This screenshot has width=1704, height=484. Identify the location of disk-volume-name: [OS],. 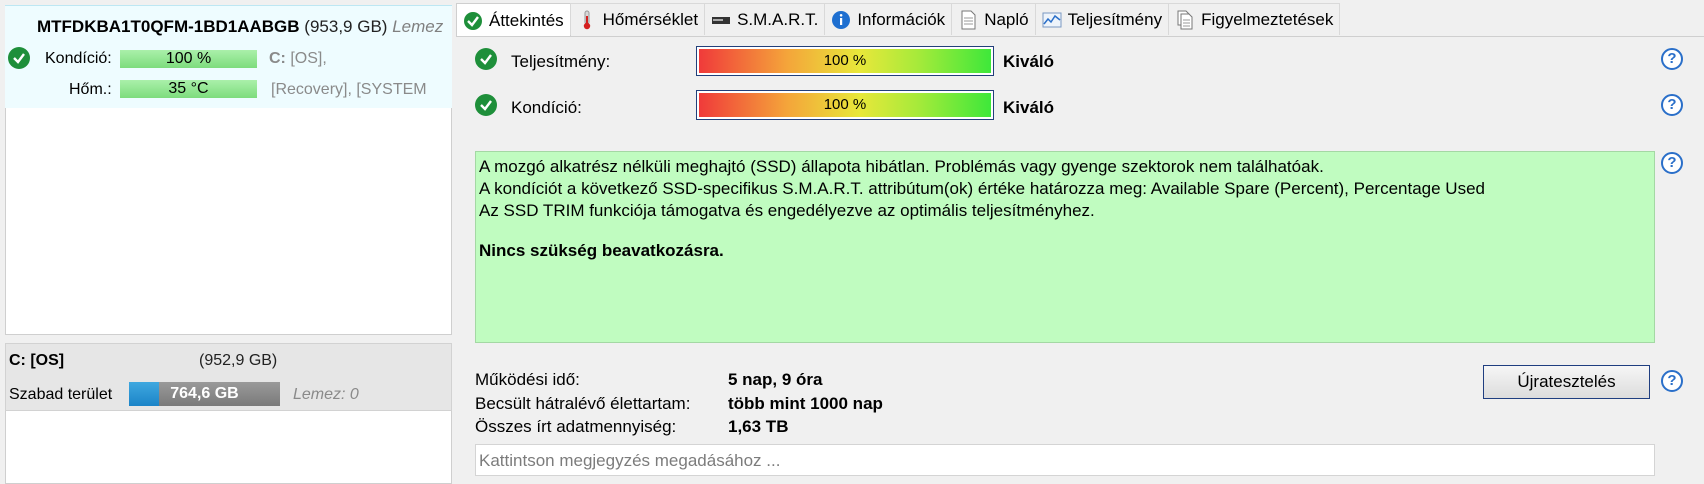
(308, 58).